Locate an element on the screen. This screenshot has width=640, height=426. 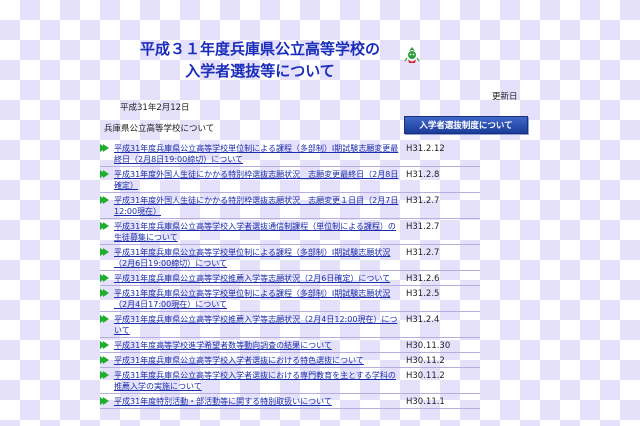
page-title: 平成３１年度兵庫県公立高等学校の 入学者選抜等について is located at coordinates (260, 60).